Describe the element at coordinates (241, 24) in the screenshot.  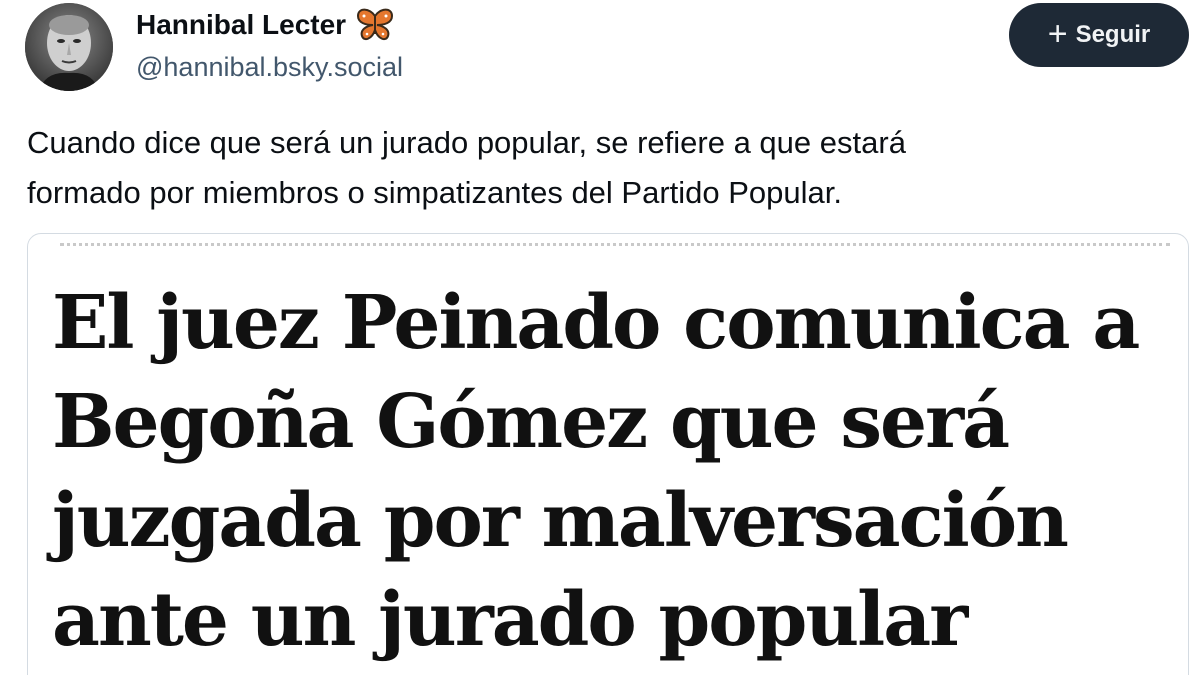
I see `author-name-label: Hannibal Lecter` at that location.